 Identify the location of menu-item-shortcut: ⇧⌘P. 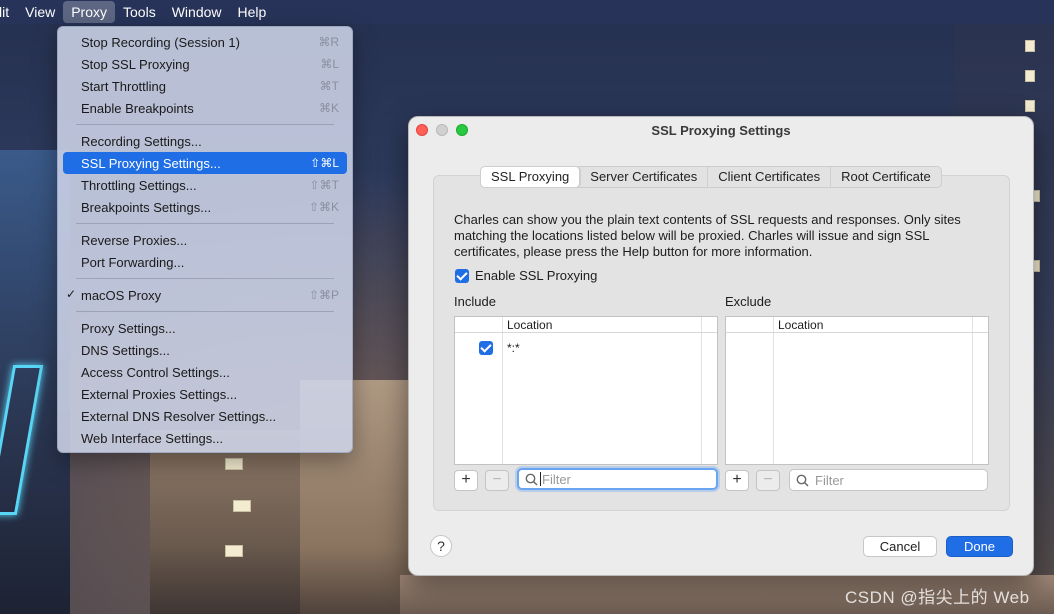
(323, 295).